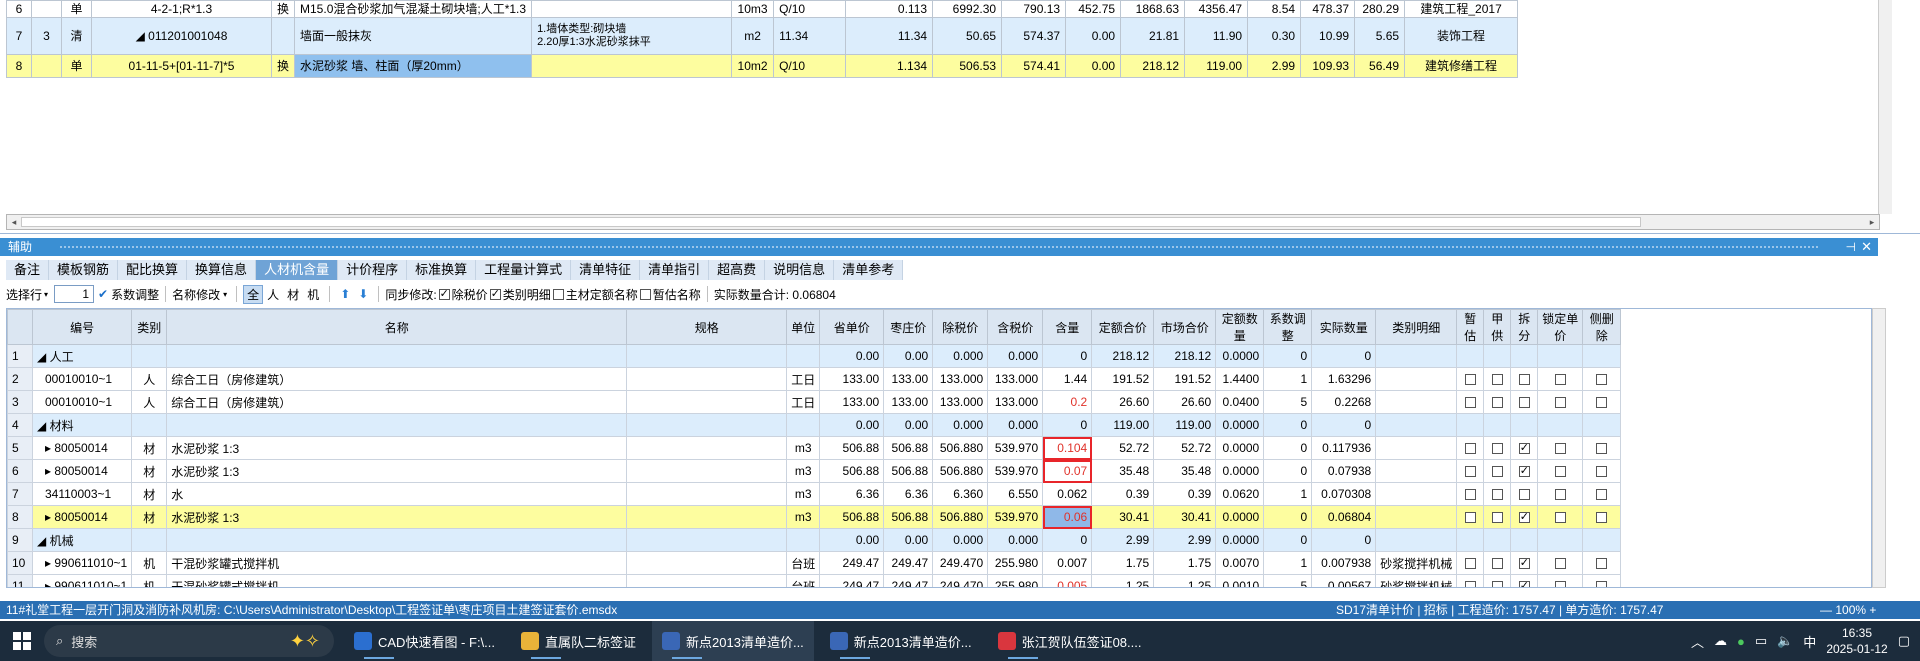 Image resolution: width=1920 pixels, height=661 pixels. What do you see at coordinates (1856, 641) in the screenshot?
I see `clock: 16:35 2025-01-12` at bounding box center [1856, 641].